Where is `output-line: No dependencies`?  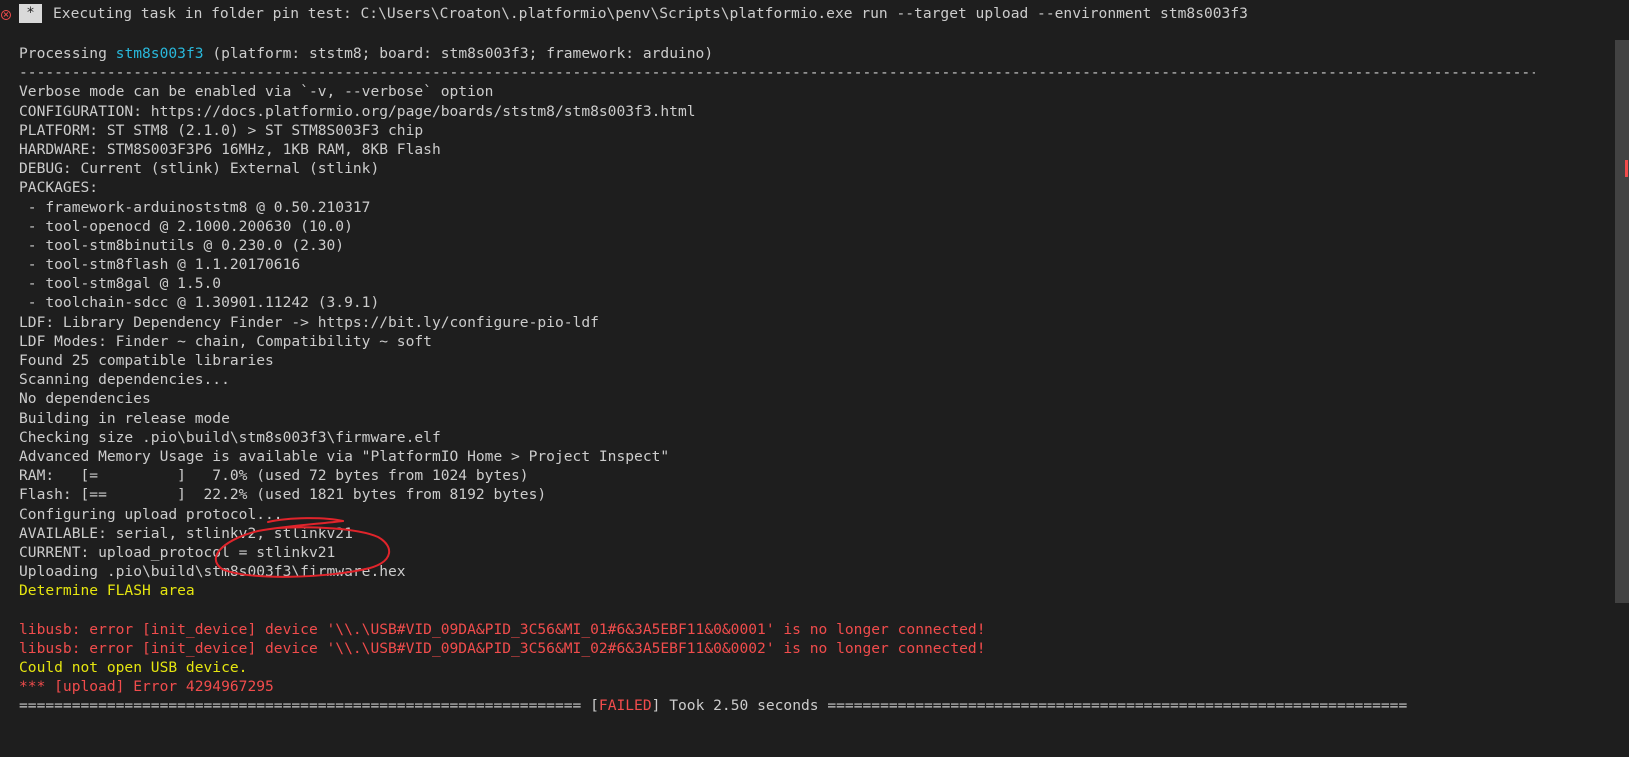 output-line: No dependencies is located at coordinates (85, 399).